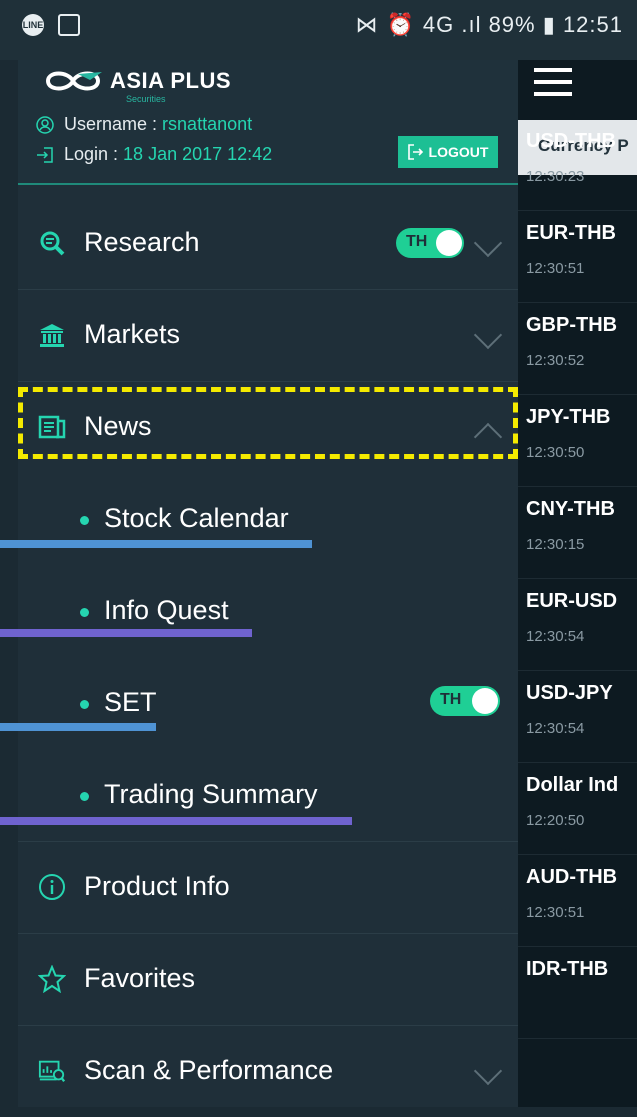 Image resolution: width=637 pixels, height=1117 pixels. Describe the element at coordinates (211, 794) in the screenshot. I see `submenu-label: Trading Summary` at that location.